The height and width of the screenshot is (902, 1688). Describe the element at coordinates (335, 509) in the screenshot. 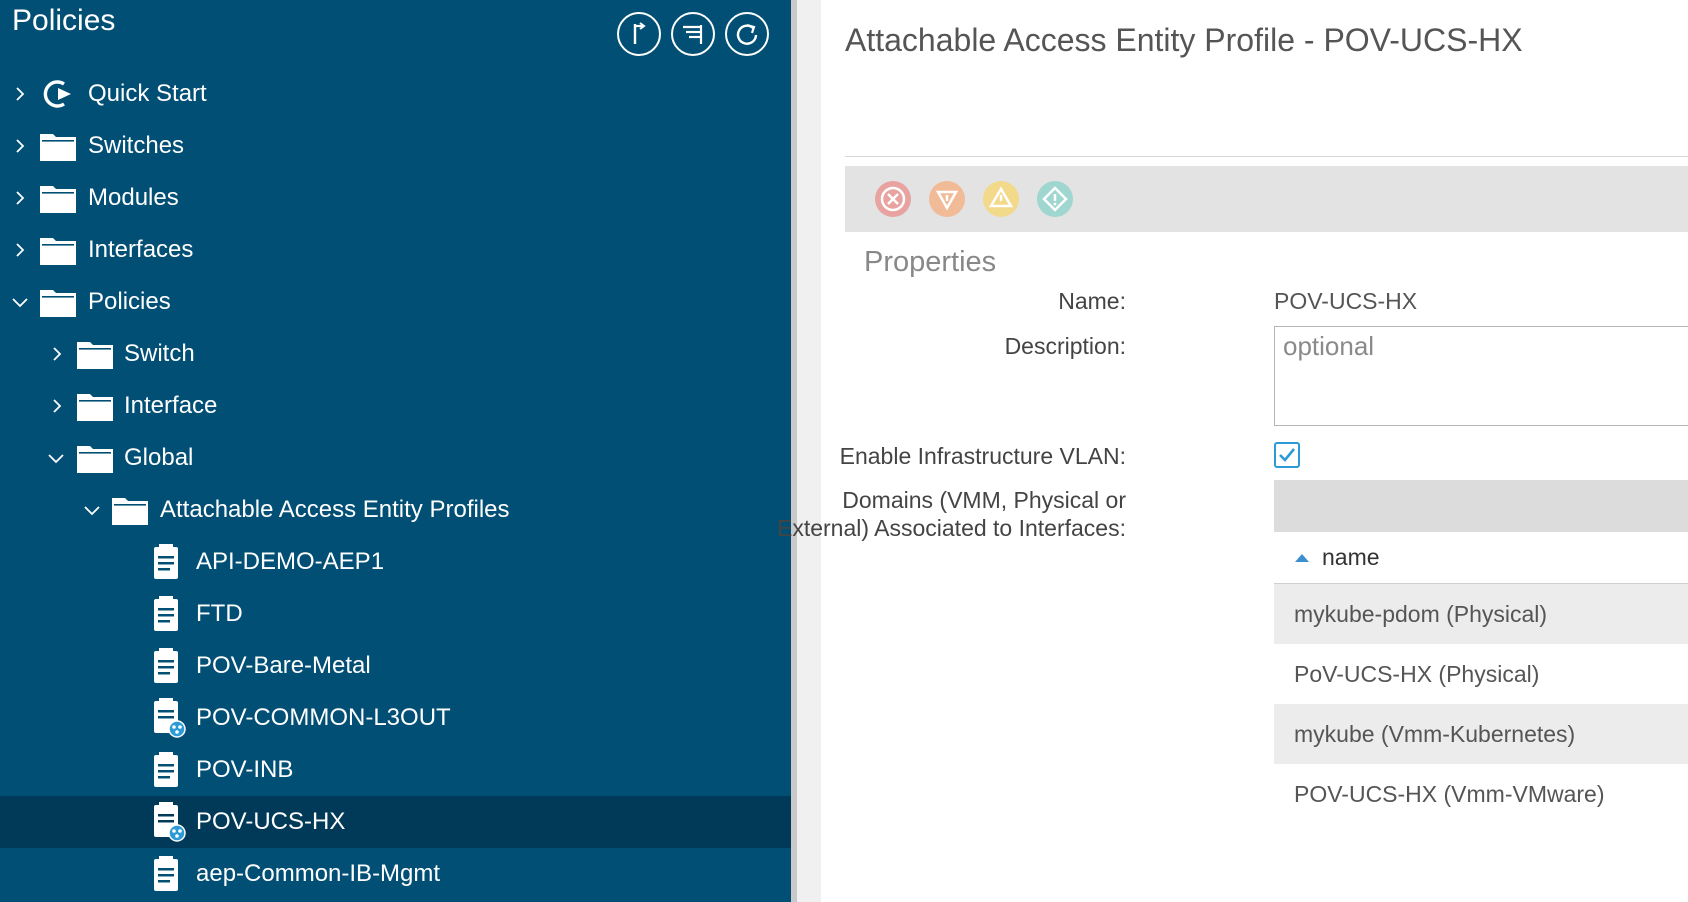

I see `tree-item-label: Attachable Access Entity Profiles` at that location.